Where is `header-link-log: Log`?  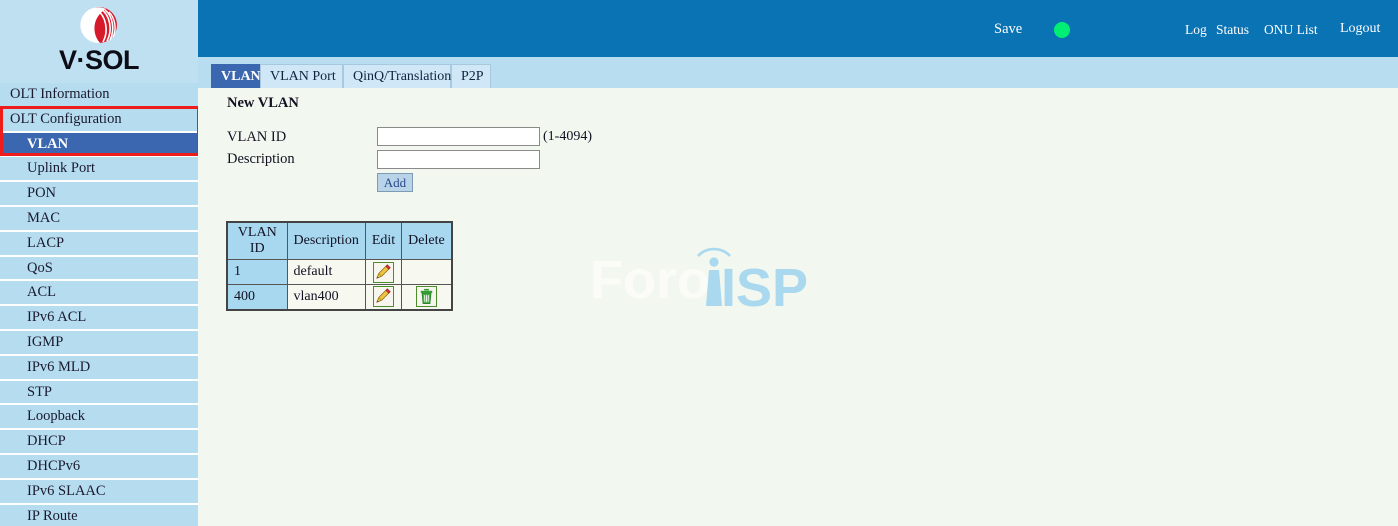
header-link-log: Log is located at coordinates (1196, 30).